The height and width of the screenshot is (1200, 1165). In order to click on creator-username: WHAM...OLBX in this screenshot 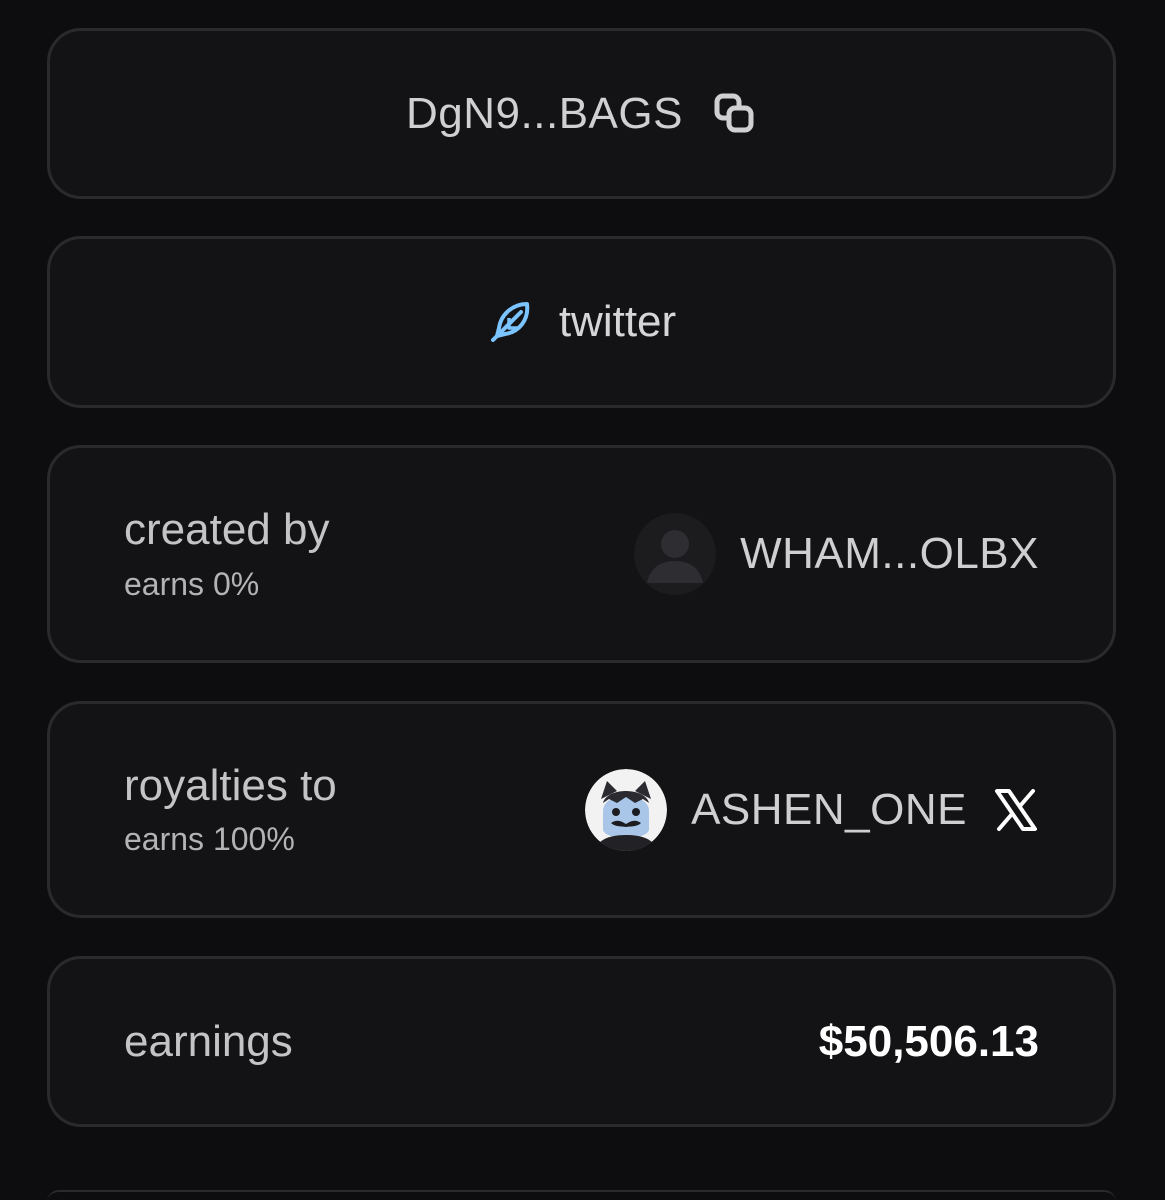, I will do `click(889, 553)`.